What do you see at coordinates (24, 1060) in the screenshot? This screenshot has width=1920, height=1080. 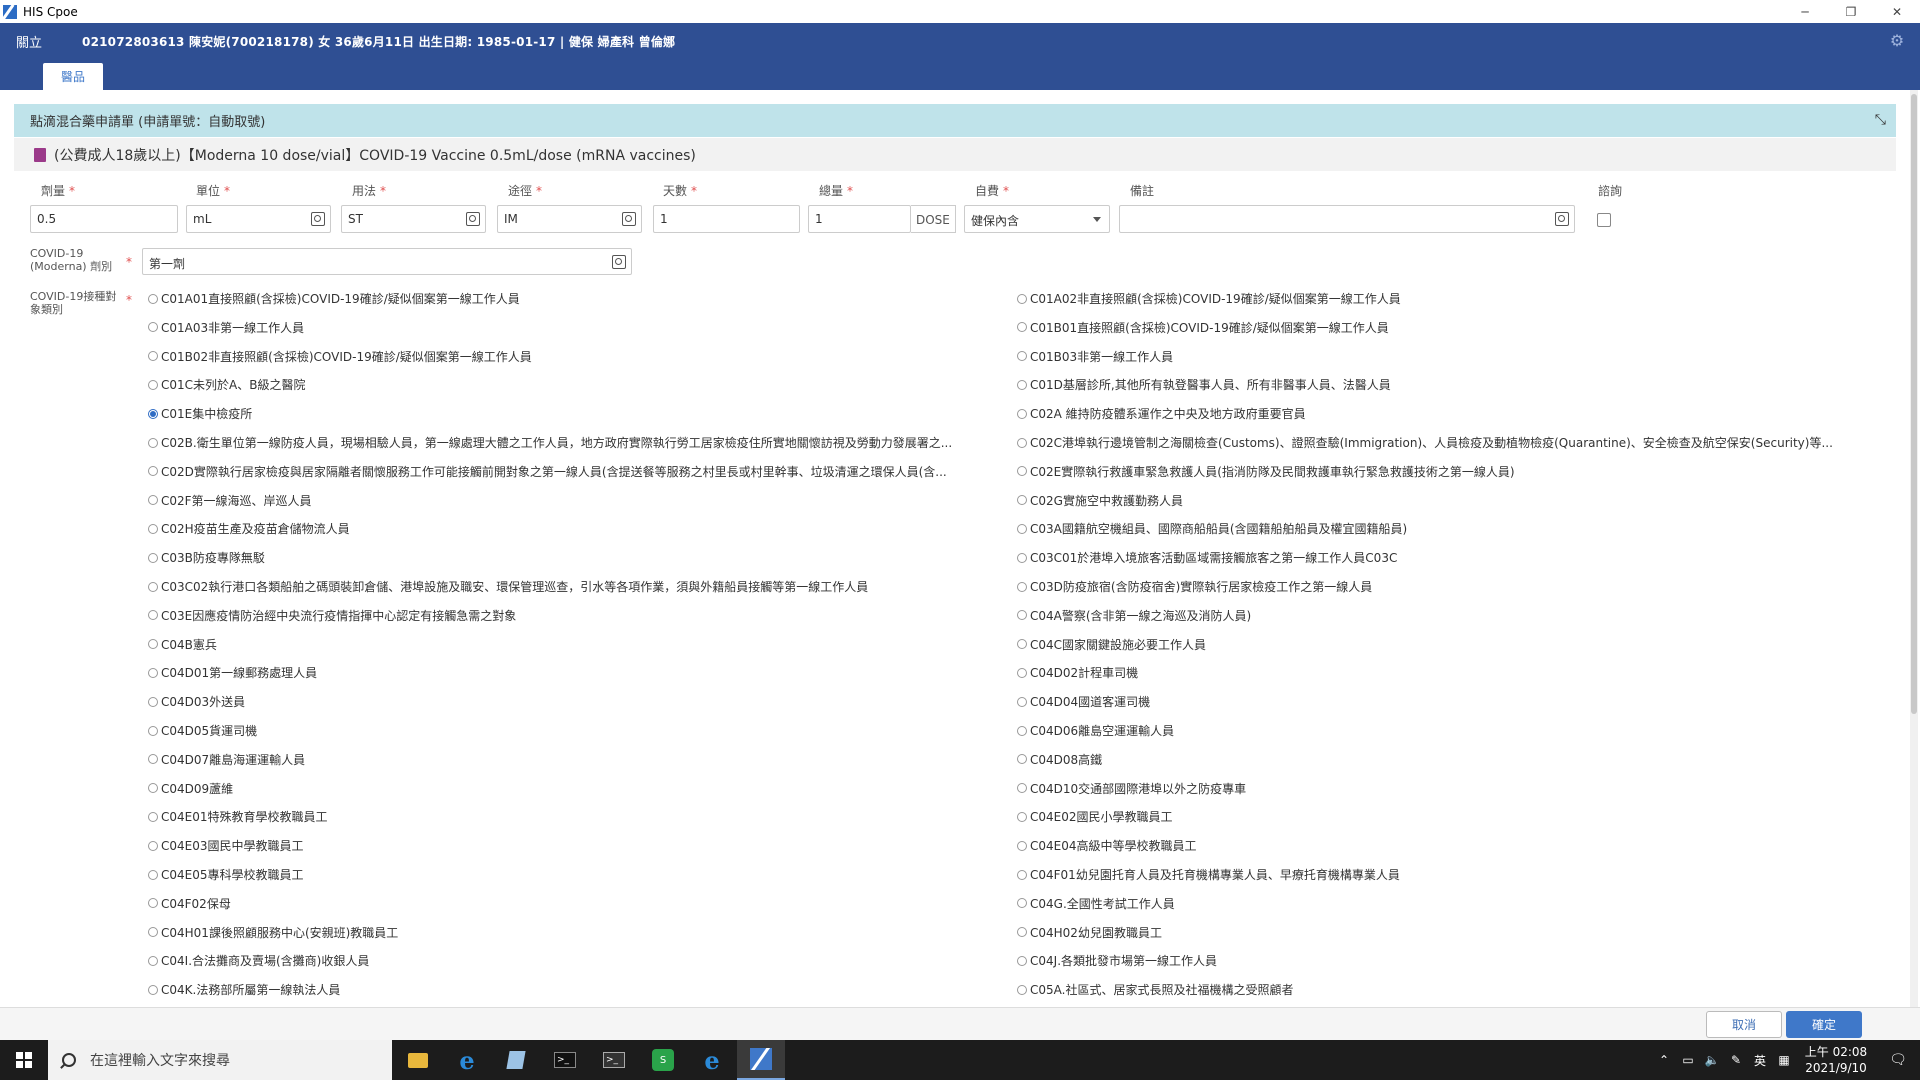 I see `start-button` at bounding box center [24, 1060].